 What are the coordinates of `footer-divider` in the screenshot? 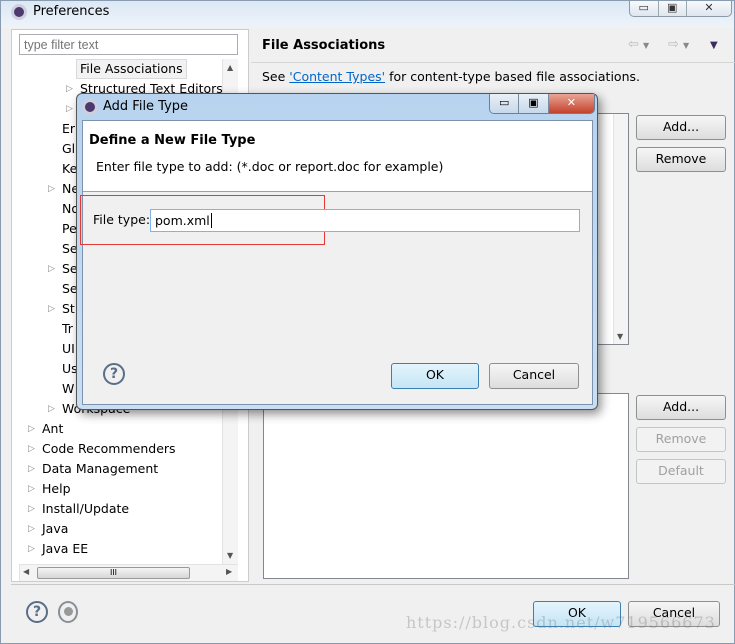 It's located at (373, 584).